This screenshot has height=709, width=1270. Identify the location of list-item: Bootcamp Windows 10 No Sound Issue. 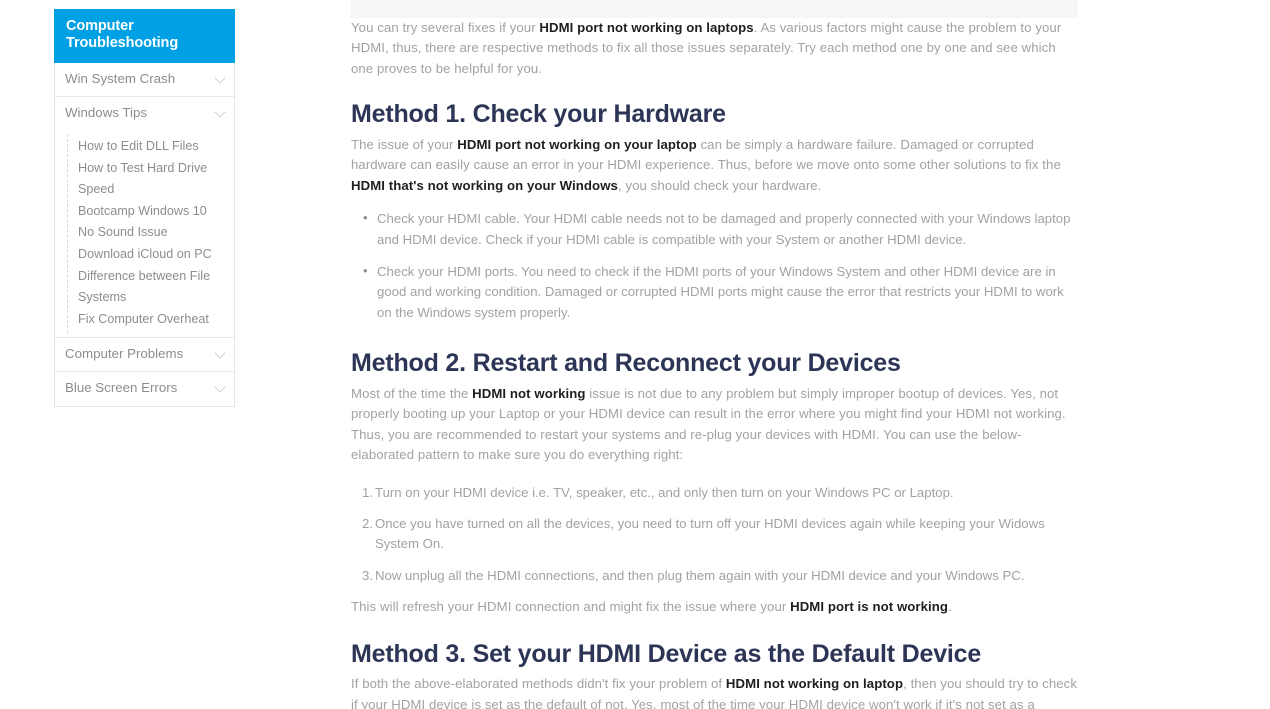
(144, 221).